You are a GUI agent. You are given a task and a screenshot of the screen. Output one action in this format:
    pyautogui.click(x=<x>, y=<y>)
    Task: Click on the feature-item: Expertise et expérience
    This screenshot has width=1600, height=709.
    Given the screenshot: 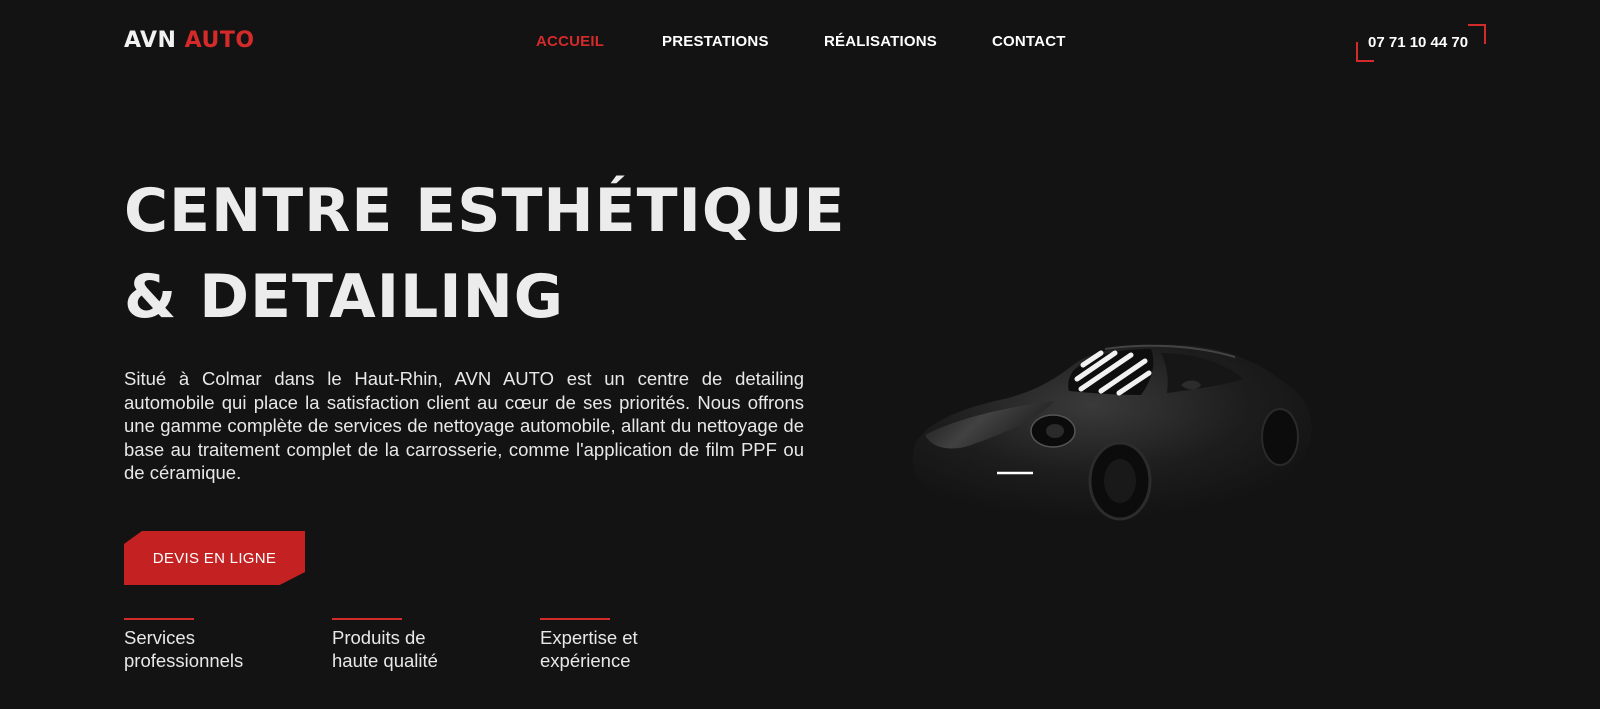 What is the action you would take?
    pyautogui.click(x=630, y=645)
    